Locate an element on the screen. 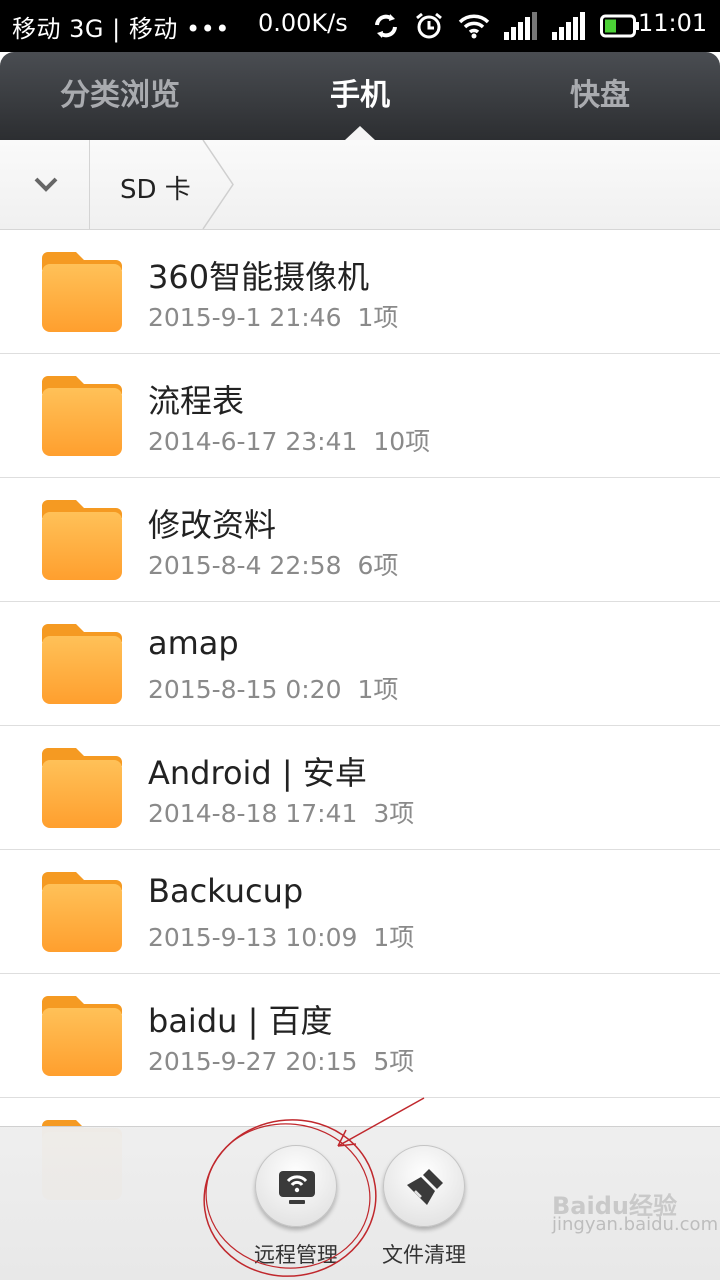  file-date: 2015-8-4 22:58 is located at coordinates (245, 565).